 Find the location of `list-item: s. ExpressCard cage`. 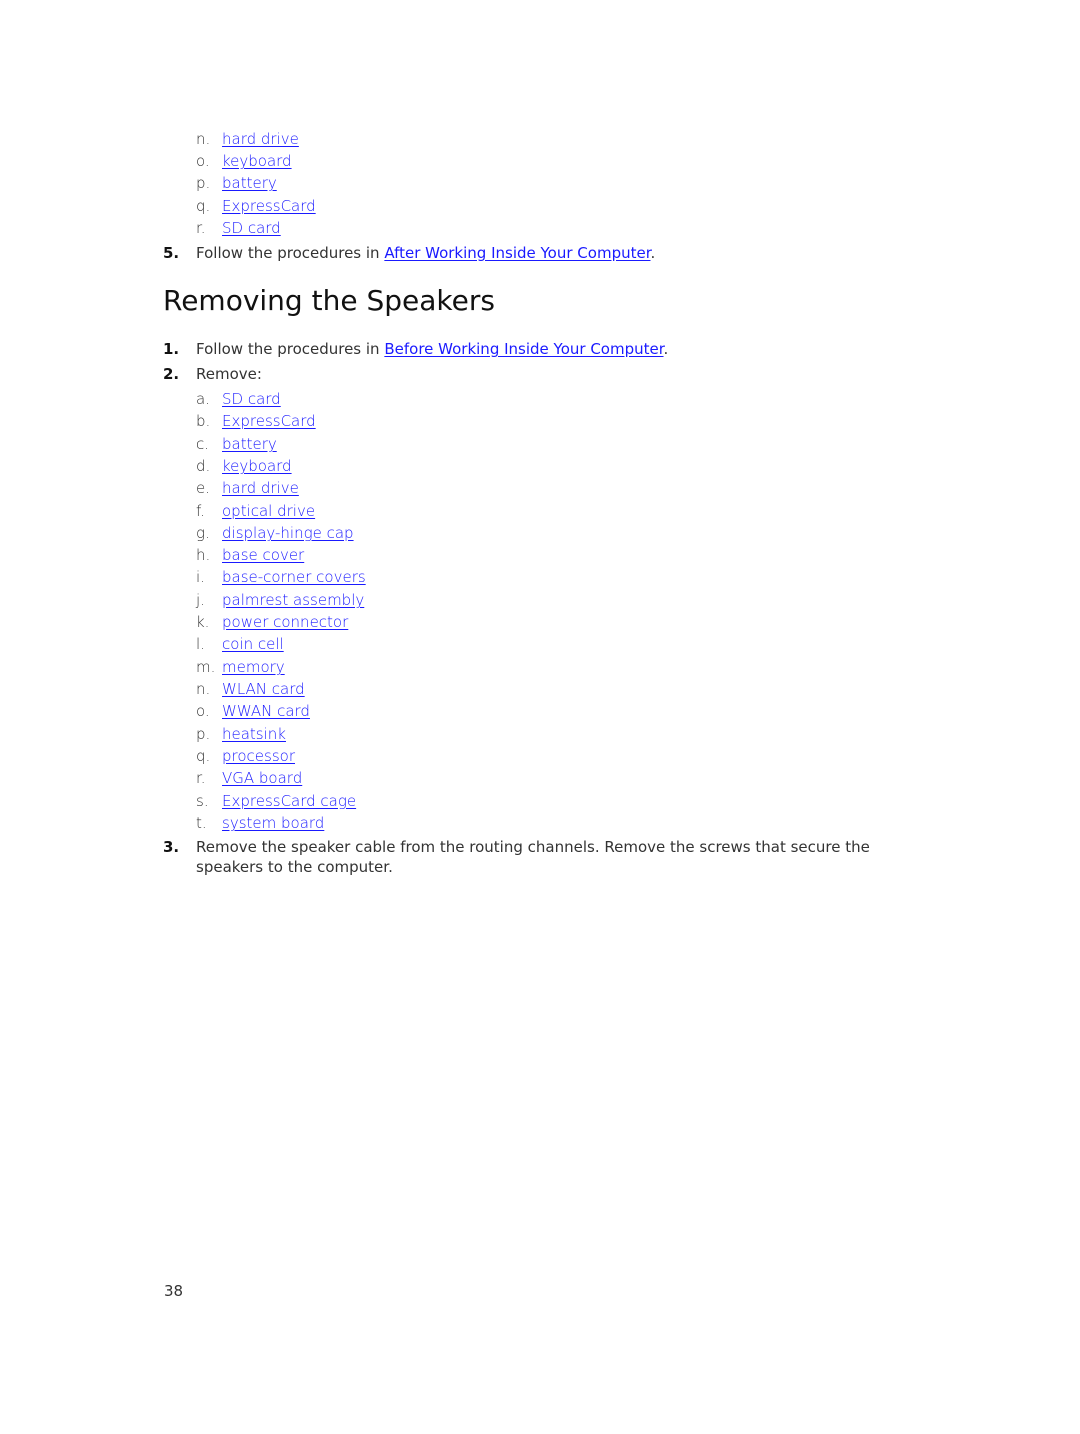

list-item: s. ExpressCard cage is located at coordinates (276, 801).